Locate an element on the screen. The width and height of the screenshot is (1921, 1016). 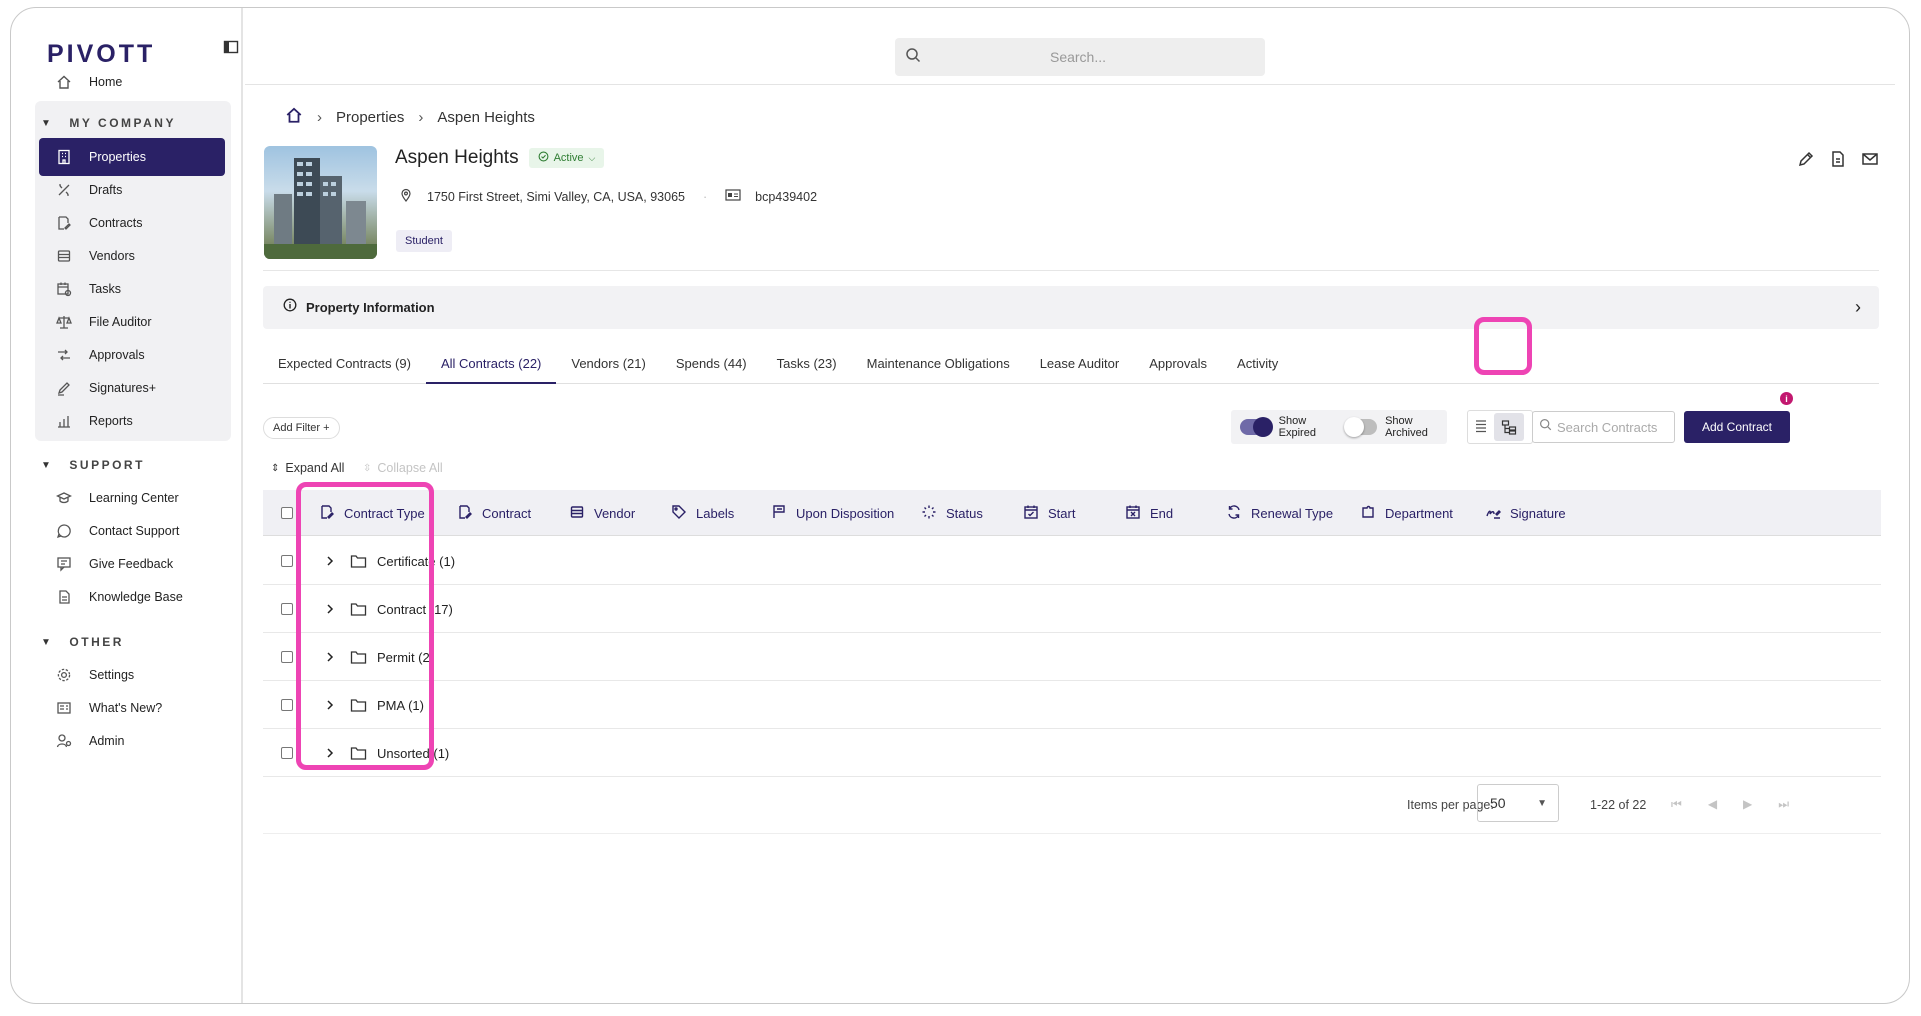
expand-all-button: ⇕ Expand All is located at coordinates (307, 468).